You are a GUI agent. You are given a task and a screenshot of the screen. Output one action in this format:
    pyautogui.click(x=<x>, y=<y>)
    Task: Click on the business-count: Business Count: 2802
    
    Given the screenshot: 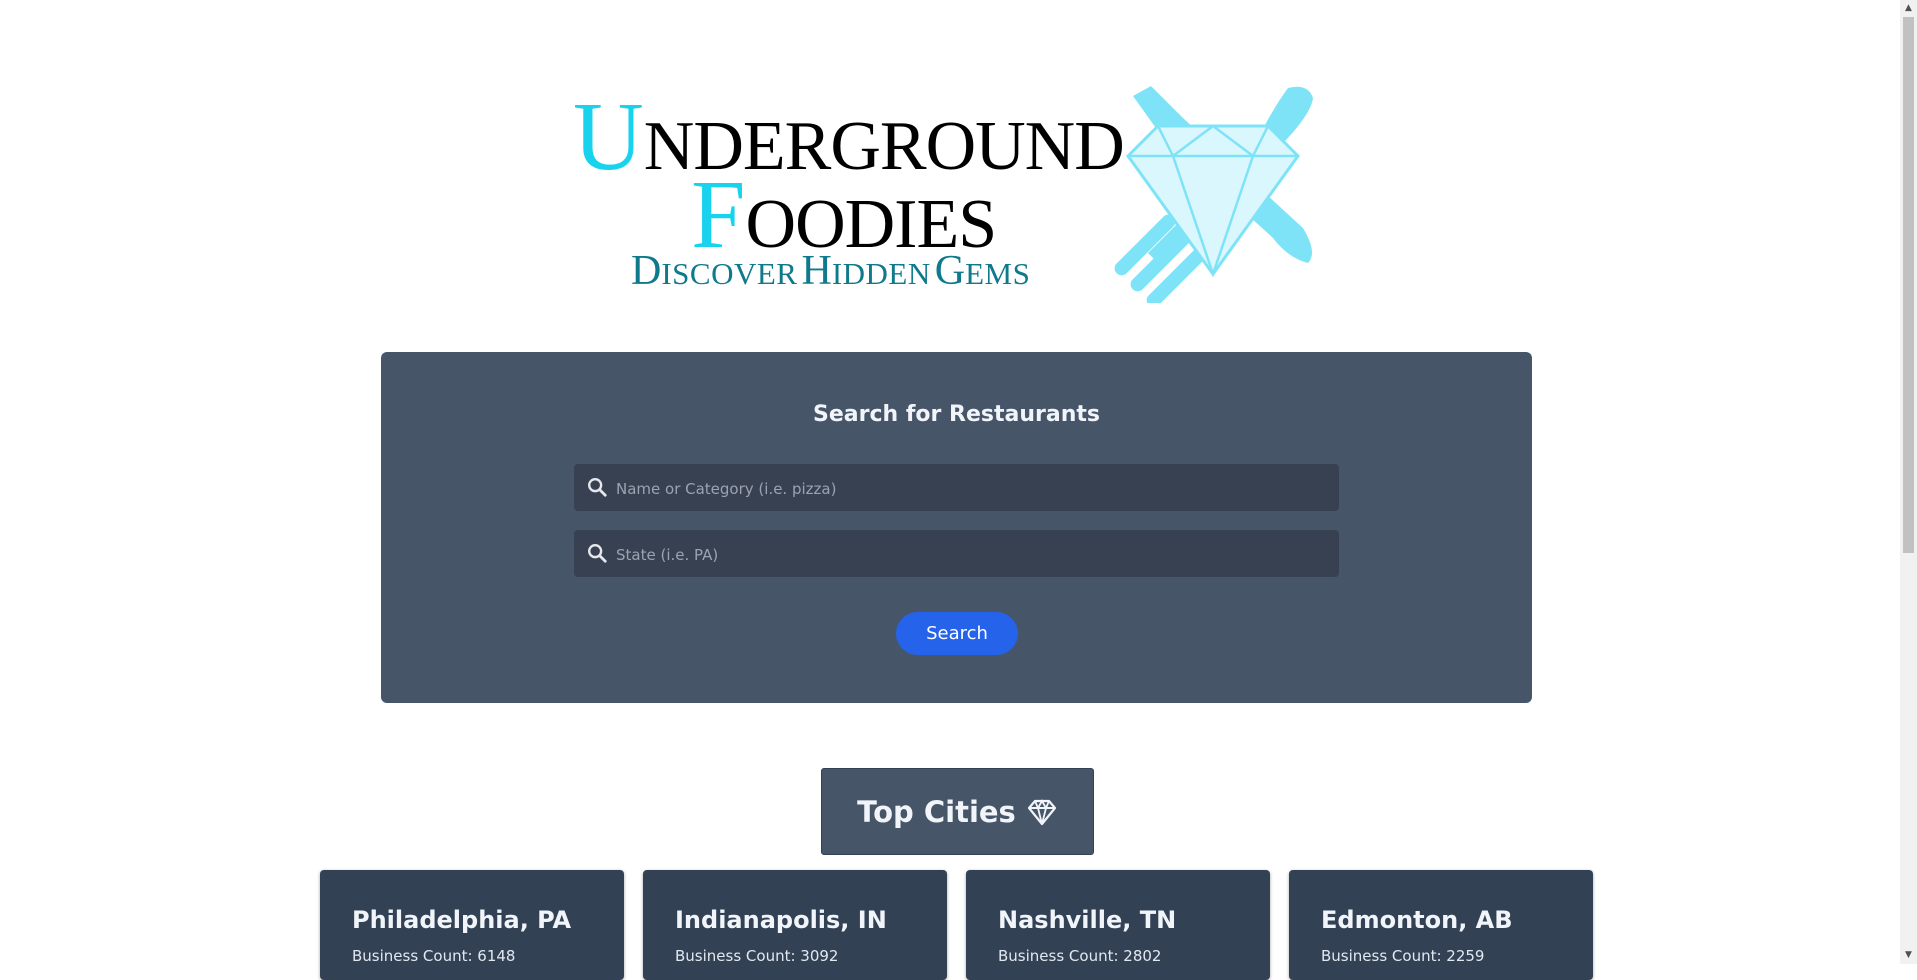 What is the action you would take?
    pyautogui.click(x=1080, y=956)
    